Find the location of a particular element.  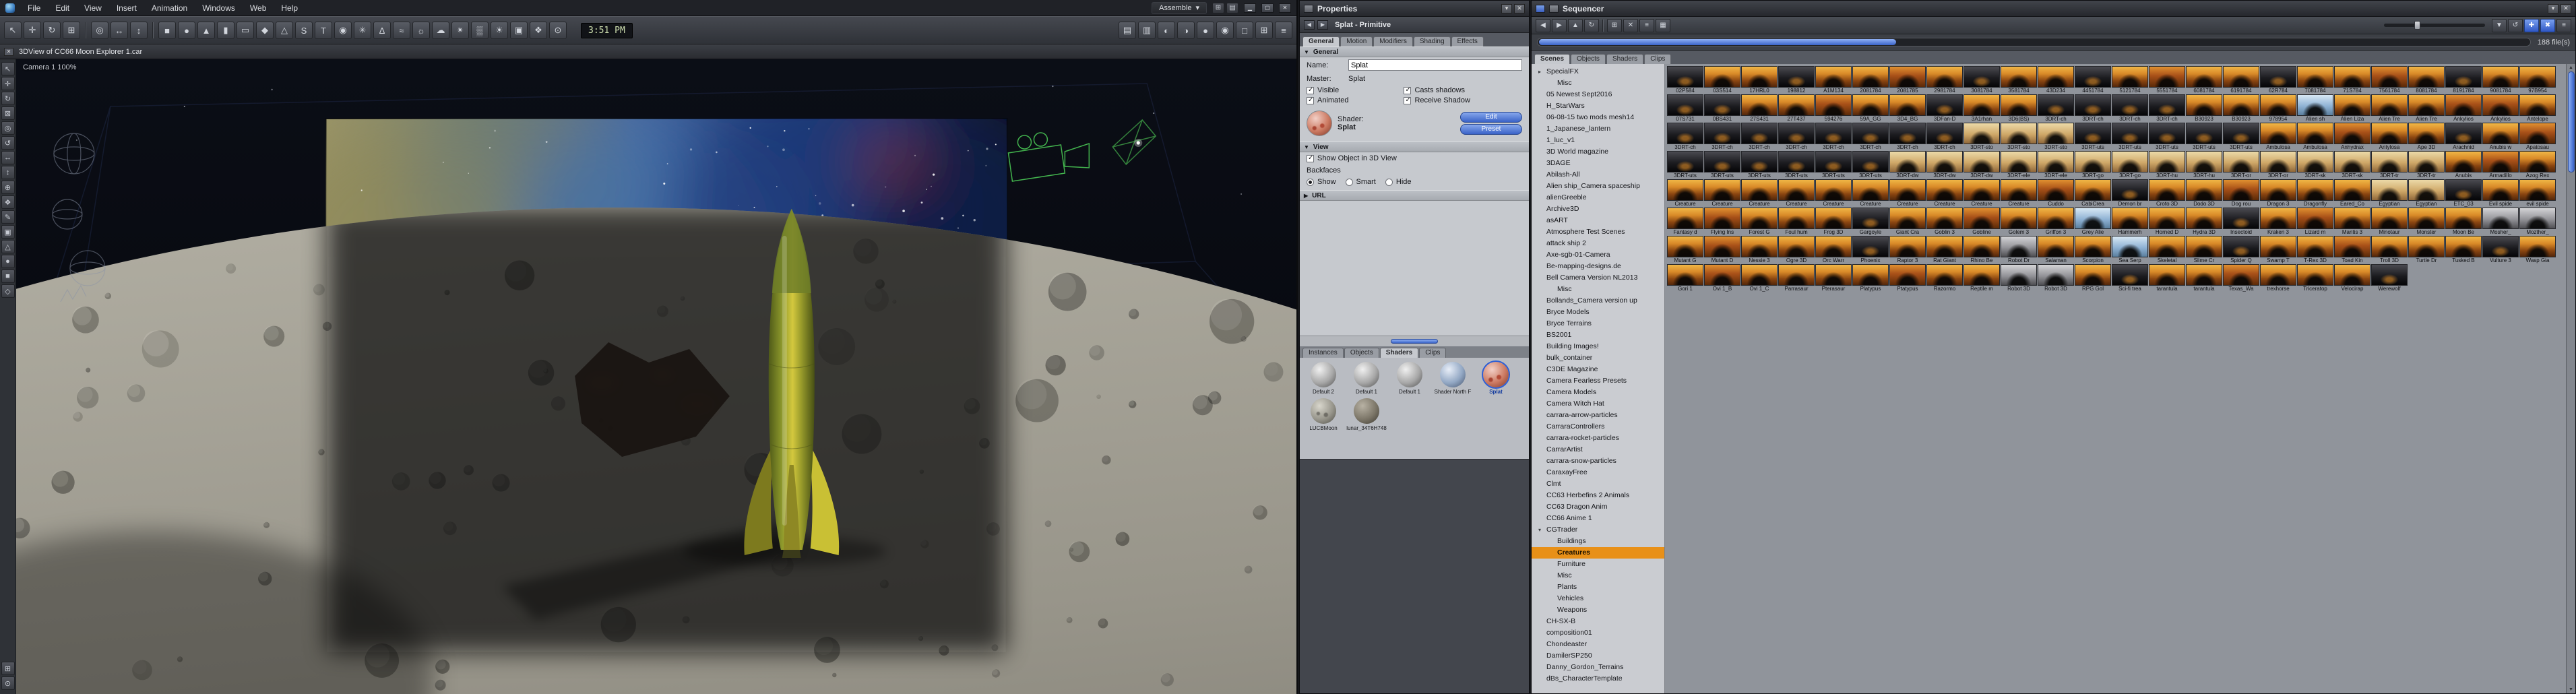

asset-thumbnail: Ogre 3D is located at coordinates (1796, 249).